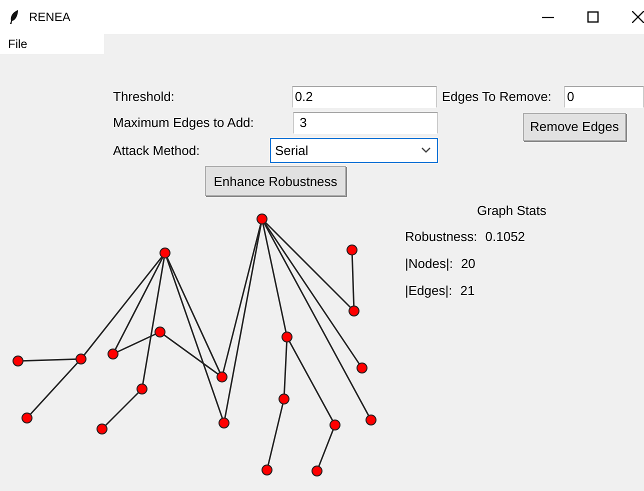 The width and height of the screenshot is (644, 491). What do you see at coordinates (144, 96) in the screenshot?
I see `threshold-label: Threshold:` at bounding box center [144, 96].